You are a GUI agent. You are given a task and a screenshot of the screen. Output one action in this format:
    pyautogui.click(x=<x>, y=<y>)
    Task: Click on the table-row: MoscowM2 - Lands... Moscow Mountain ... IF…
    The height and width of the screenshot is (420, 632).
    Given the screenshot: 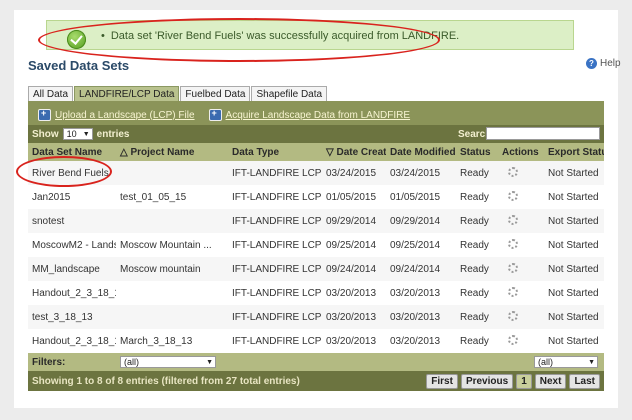 What is the action you would take?
    pyautogui.click(x=316, y=245)
    